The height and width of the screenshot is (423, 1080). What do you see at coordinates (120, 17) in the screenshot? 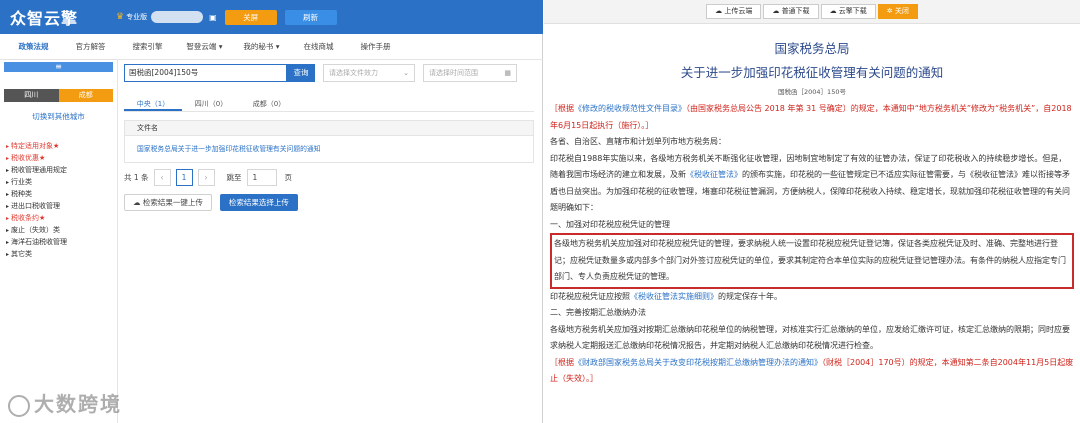
I see `crown-icon: ♛` at bounding box center [120, 17].